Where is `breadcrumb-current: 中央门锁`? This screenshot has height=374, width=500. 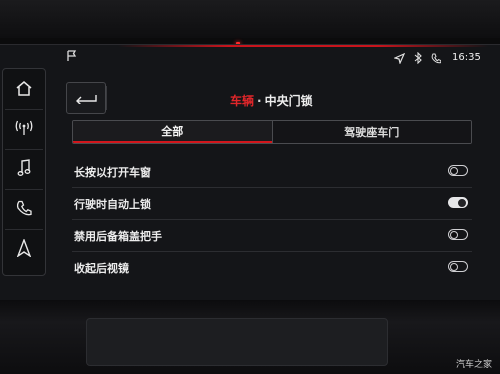 breadcrumb-current: 中央门锁 is located at coordinates (288, 101).